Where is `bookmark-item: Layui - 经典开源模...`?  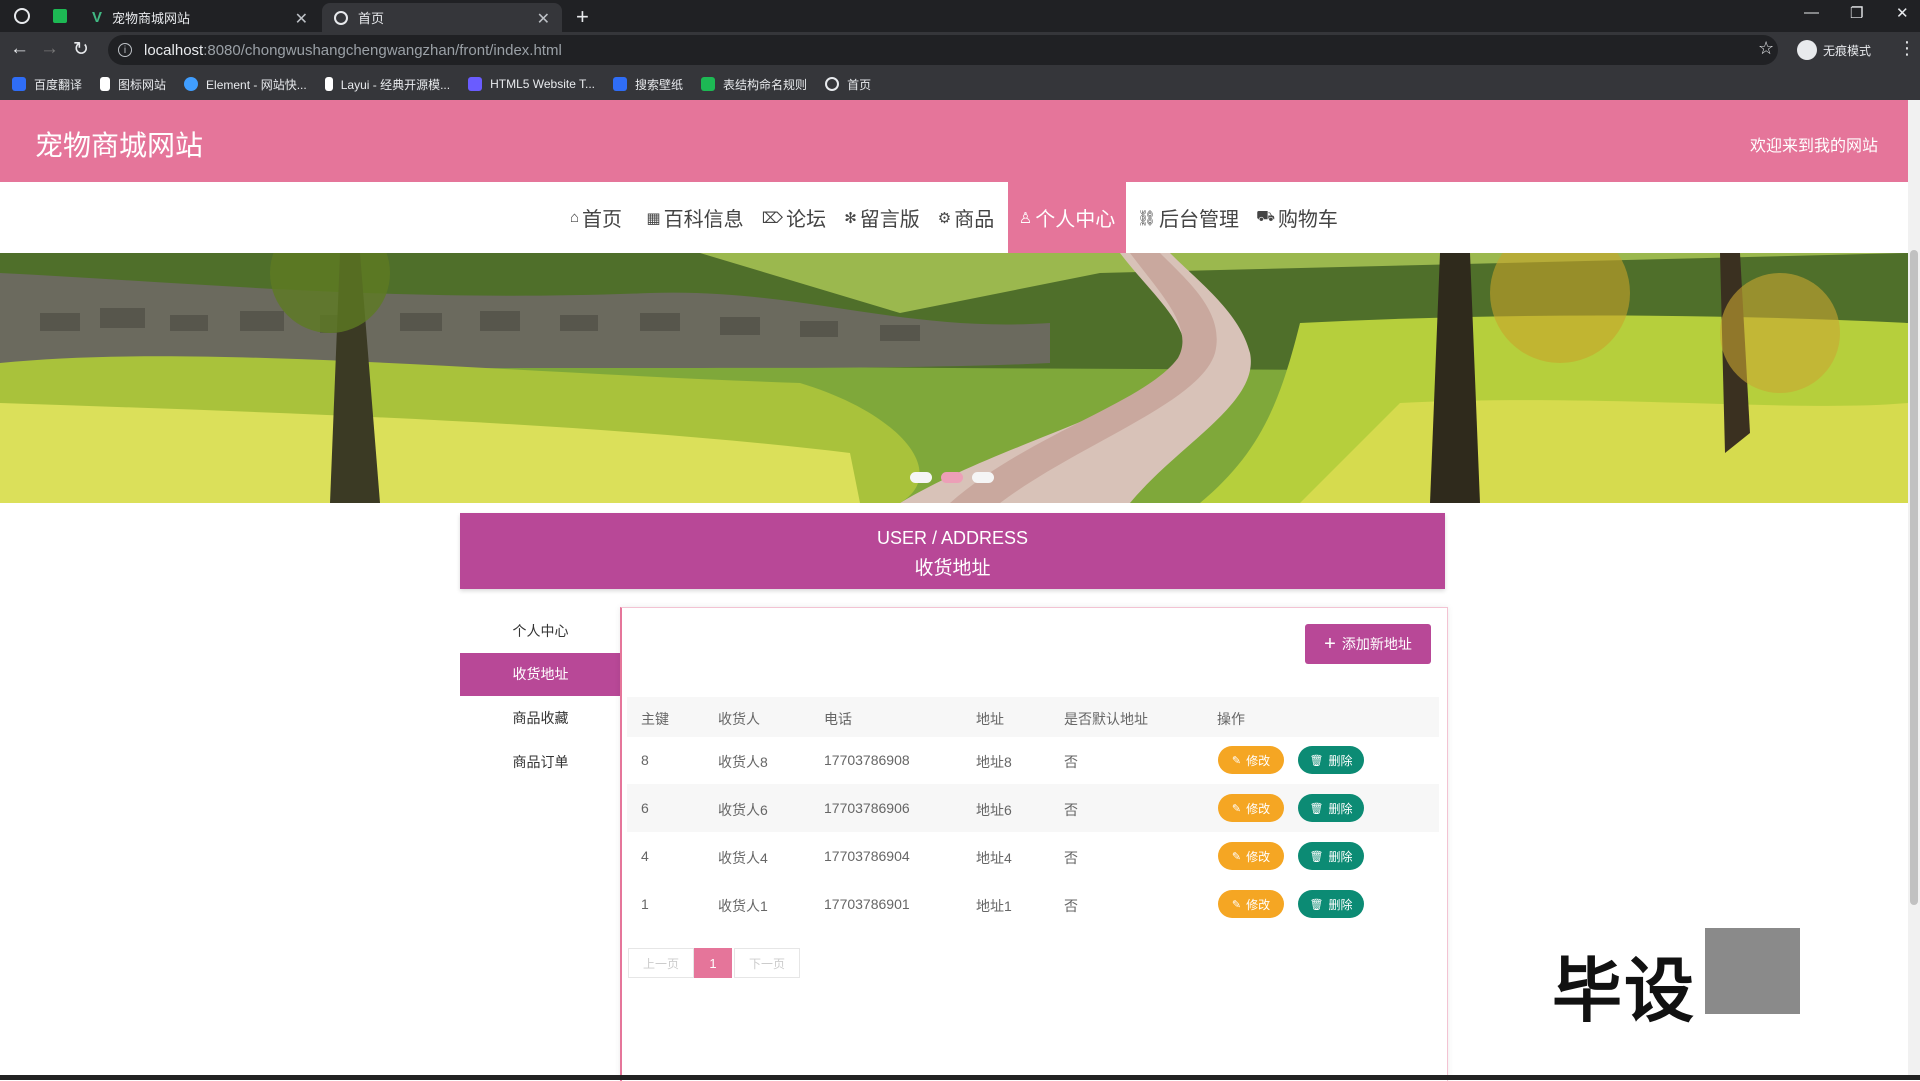 bookmark-item: Layui - 经典开源模... is located at coordinates (387, 84).